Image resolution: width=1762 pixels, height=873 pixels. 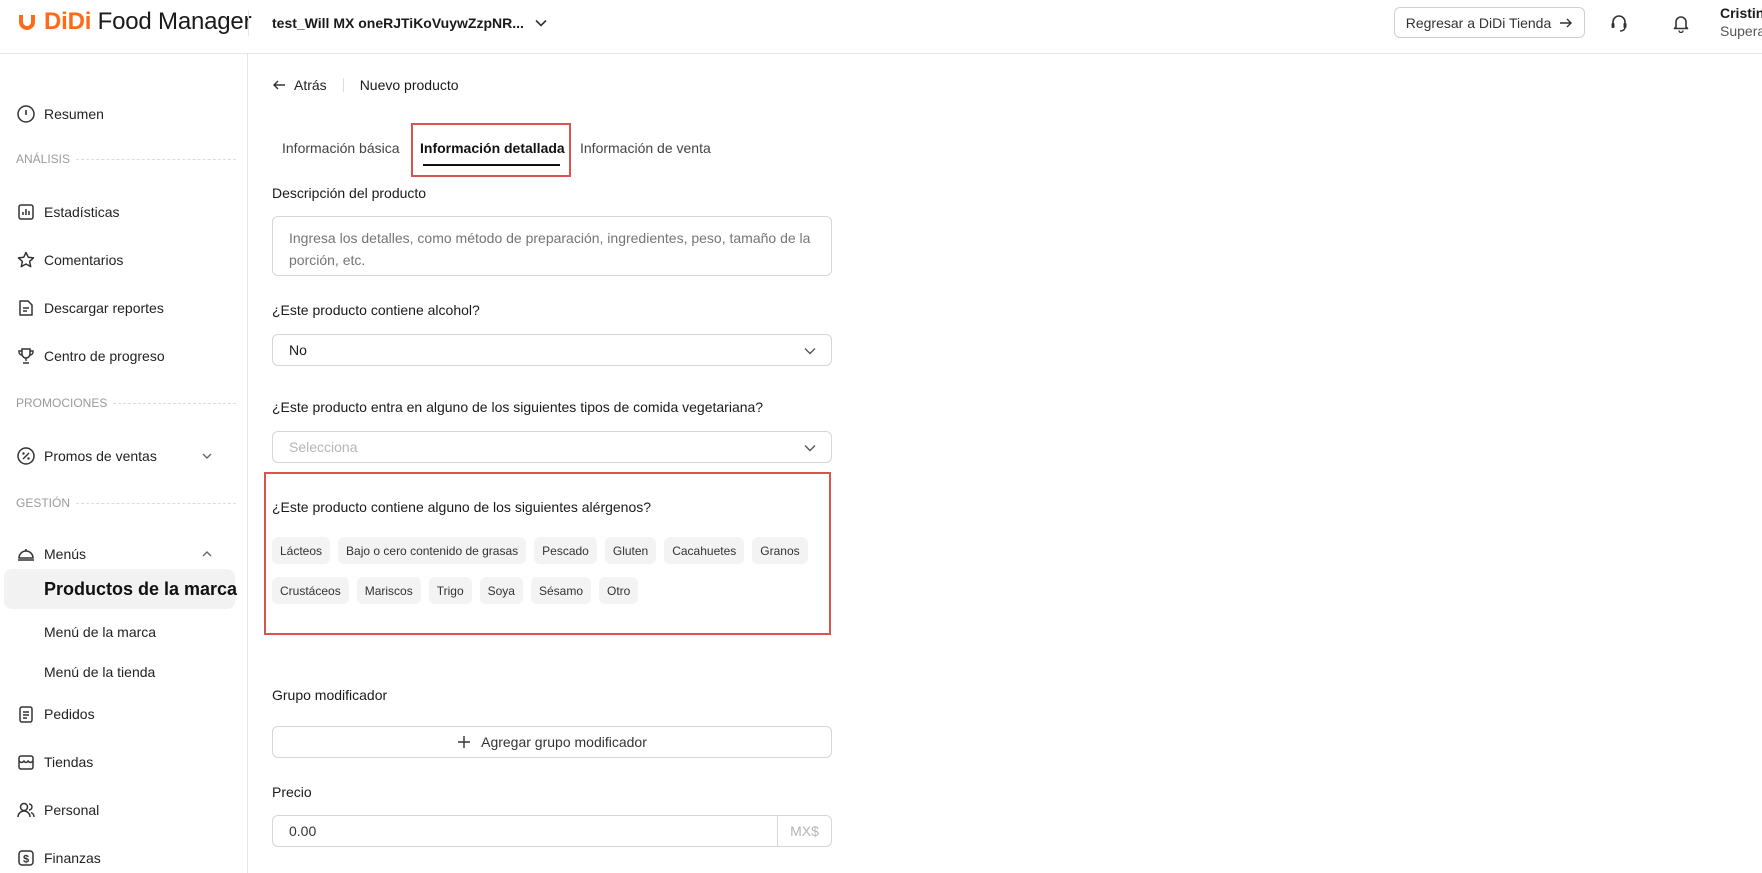 I want to click on allergen-chip-soya: Soya, so click(x=501, y=590).